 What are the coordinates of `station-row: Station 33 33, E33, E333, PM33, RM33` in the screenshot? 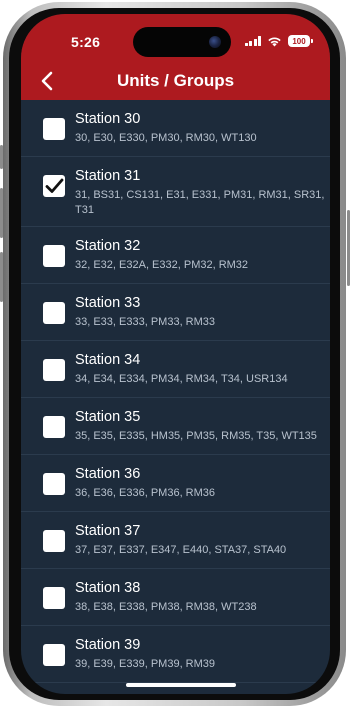 It's located at (175, 312).